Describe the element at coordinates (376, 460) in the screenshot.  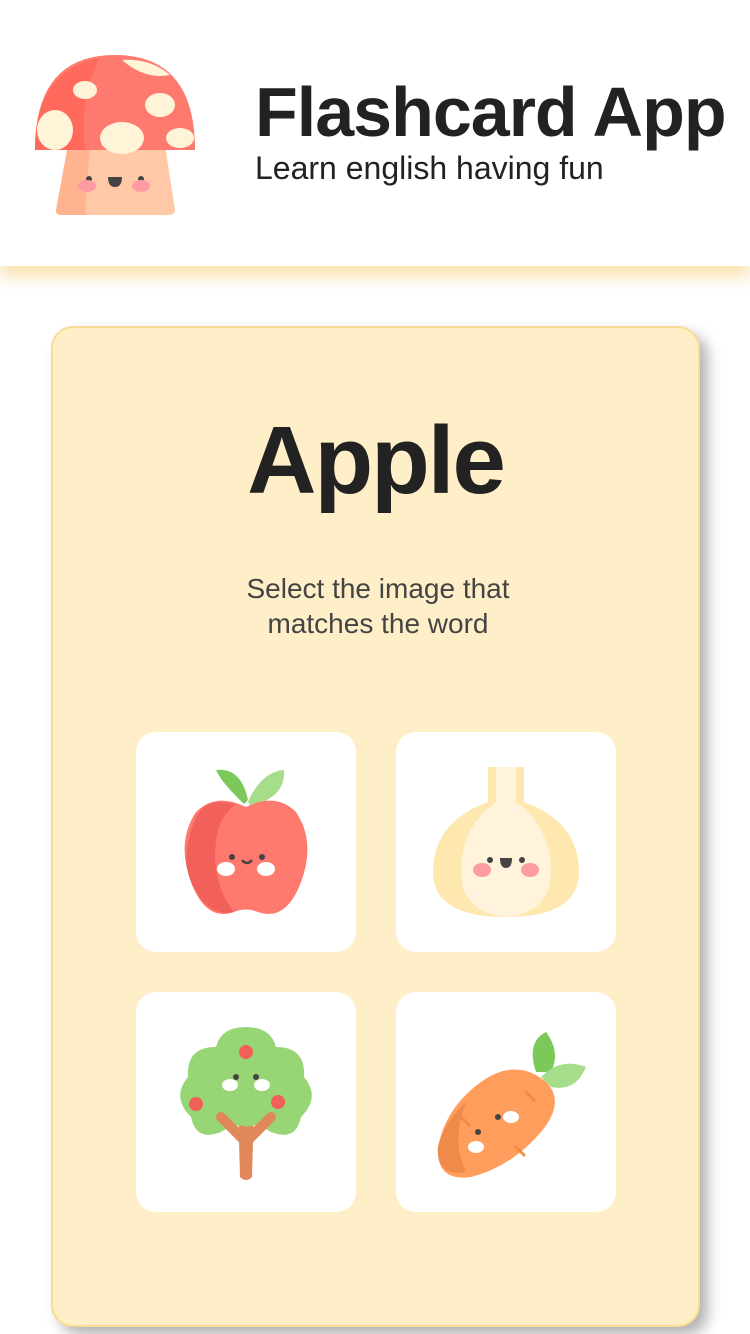
I see `flashcard-word: Apple` at that location.